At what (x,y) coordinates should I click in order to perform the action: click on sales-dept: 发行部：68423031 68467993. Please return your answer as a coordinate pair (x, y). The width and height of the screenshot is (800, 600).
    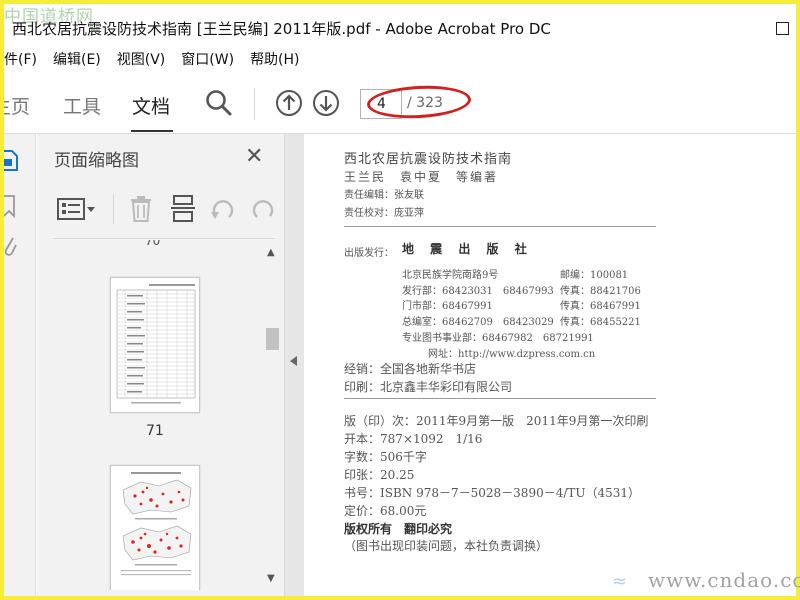
    Looking at the image, I should click on (478, 291).